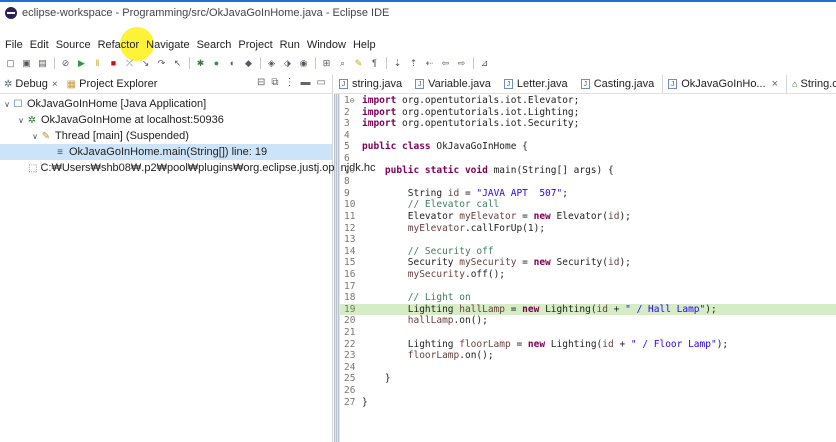 The width and height of the screenshot is (836, 442). Describe the element at coordinates (39, 45) in the screenshot. I see `menu-edit: Edit` at that location.